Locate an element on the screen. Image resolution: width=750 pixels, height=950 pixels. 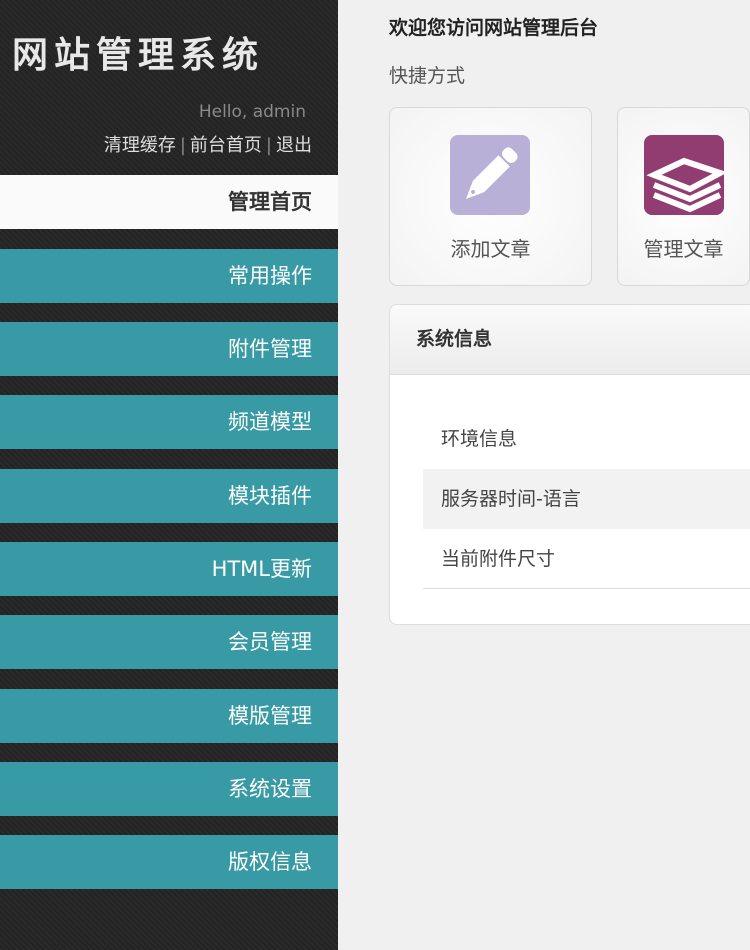
shortcut-manage-articles: 管理文章 is located at coordinates (683, 196).